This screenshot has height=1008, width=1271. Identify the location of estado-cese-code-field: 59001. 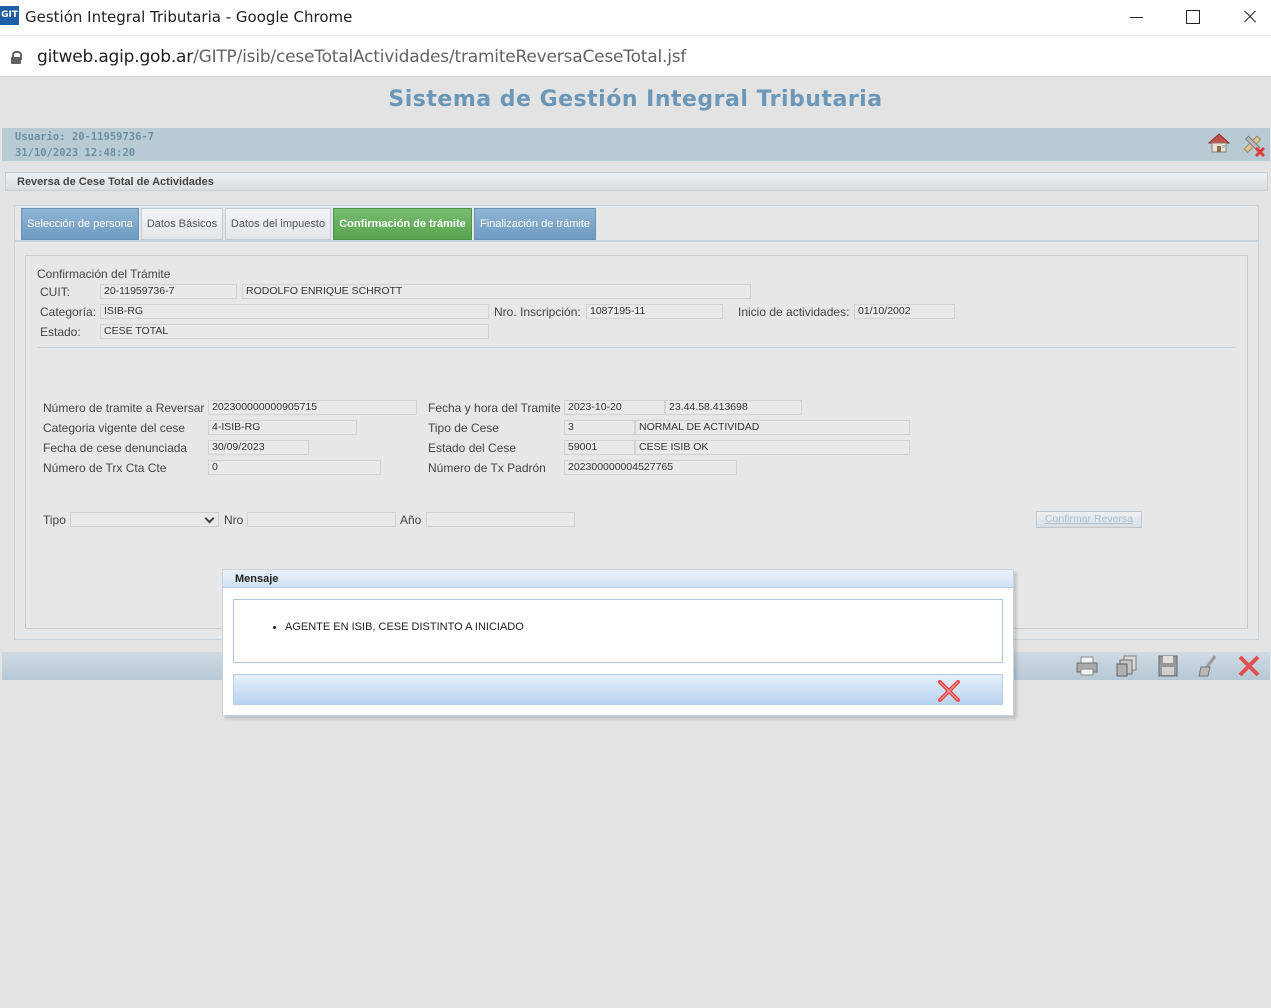
(599, 447).